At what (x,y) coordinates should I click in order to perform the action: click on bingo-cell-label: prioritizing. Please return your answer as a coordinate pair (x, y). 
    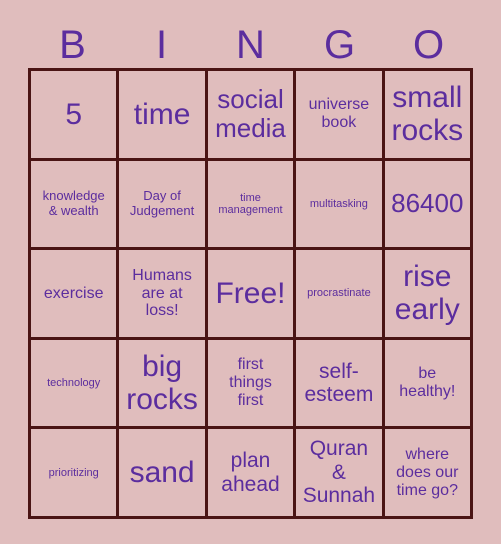
    Looking at the image, I should click on (73, 472).